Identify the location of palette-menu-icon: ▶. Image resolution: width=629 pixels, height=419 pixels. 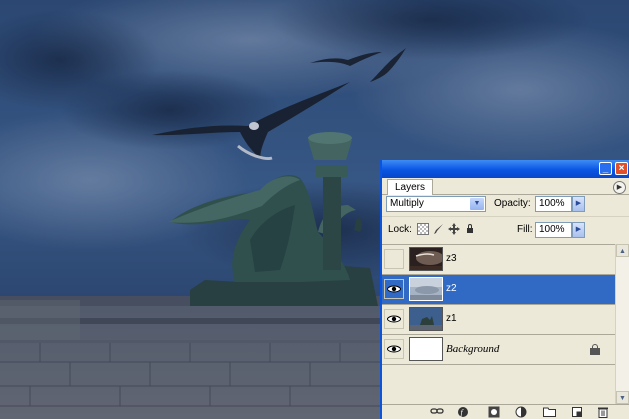
(619, 187).